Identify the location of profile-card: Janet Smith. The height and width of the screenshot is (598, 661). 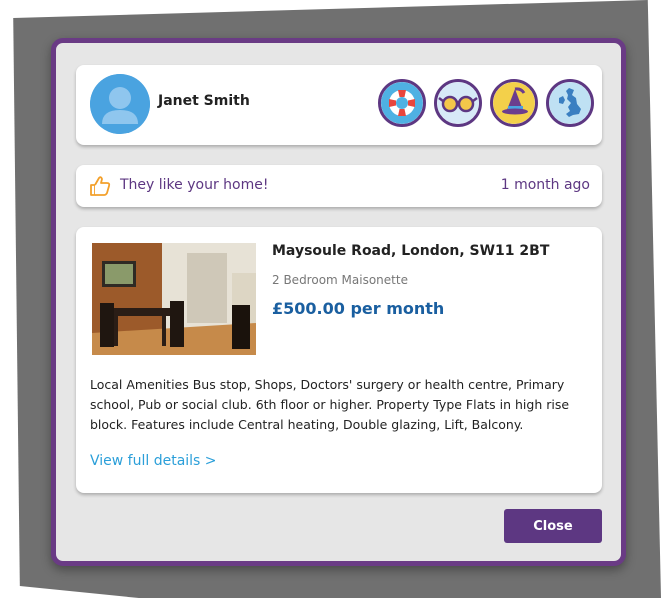
(339, 105).